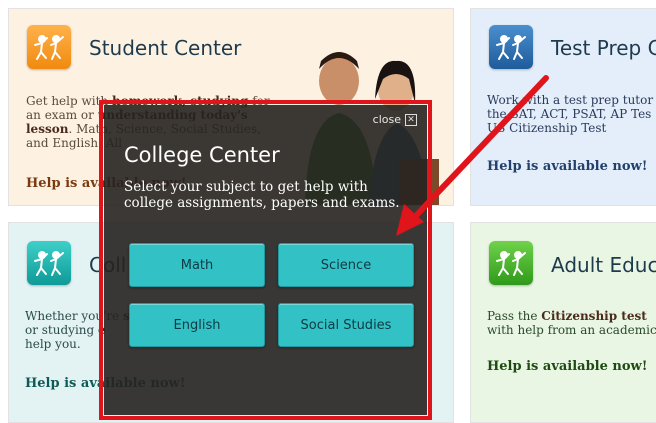  Describe the element at coordinates (165, 48) in the screenshot. I see `student-center-title: Student Center` at that location.